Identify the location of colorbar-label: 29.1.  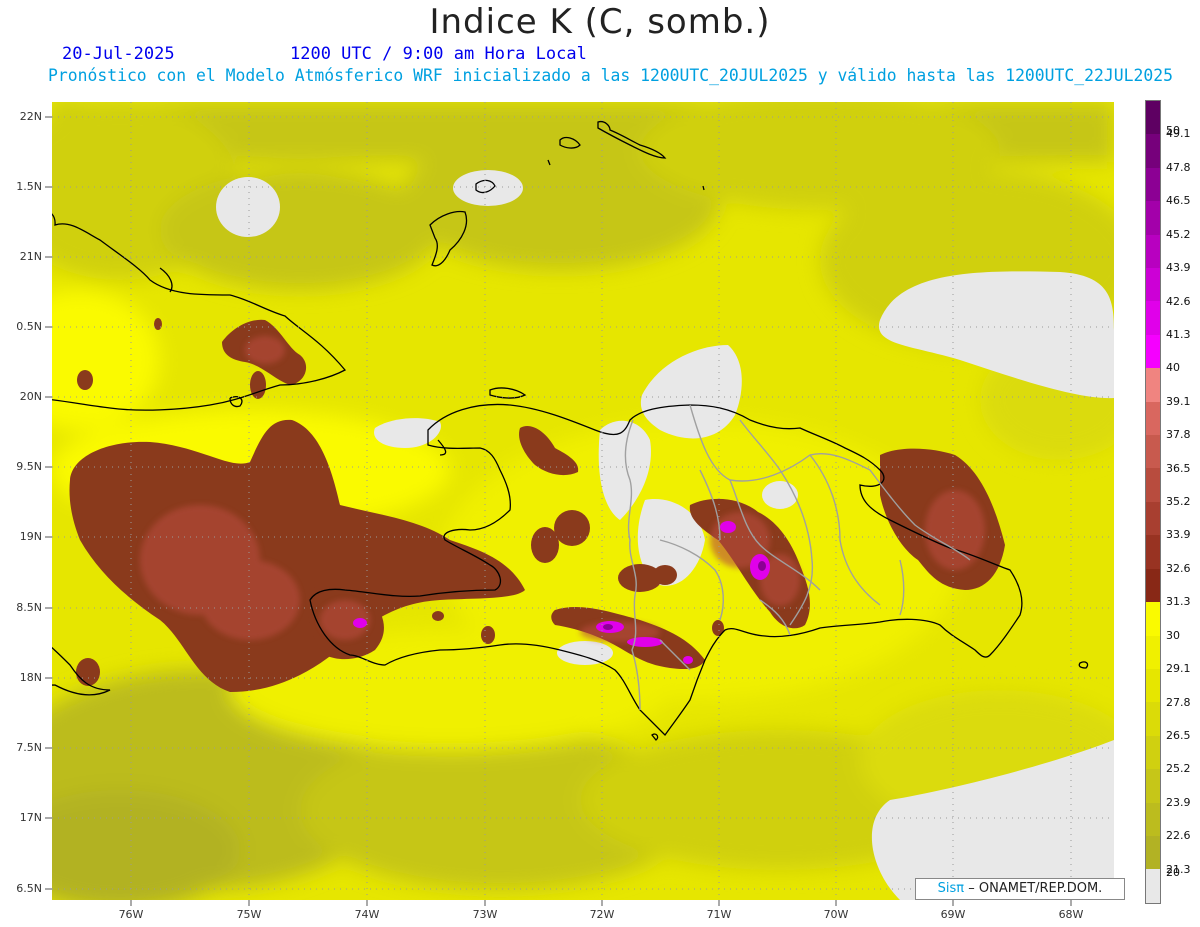
(1178, 669).